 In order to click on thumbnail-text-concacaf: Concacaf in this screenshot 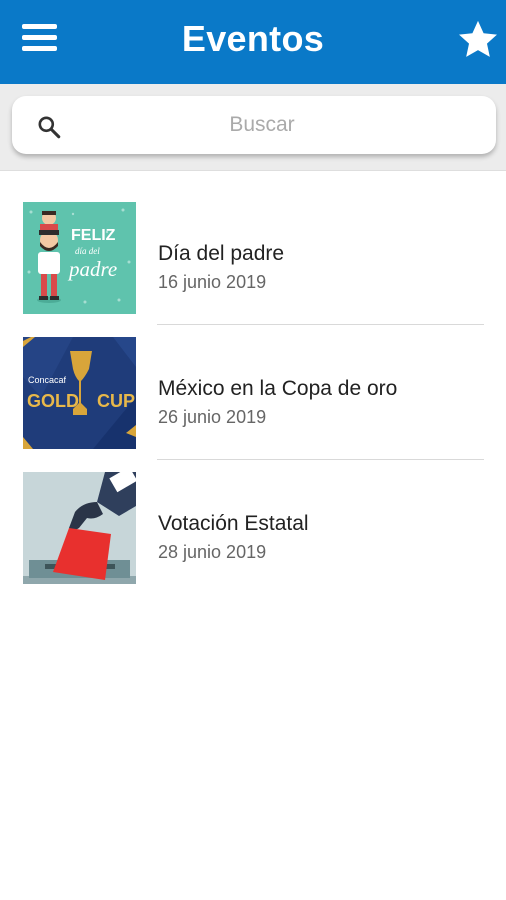, I will do `click(47, 380)`.